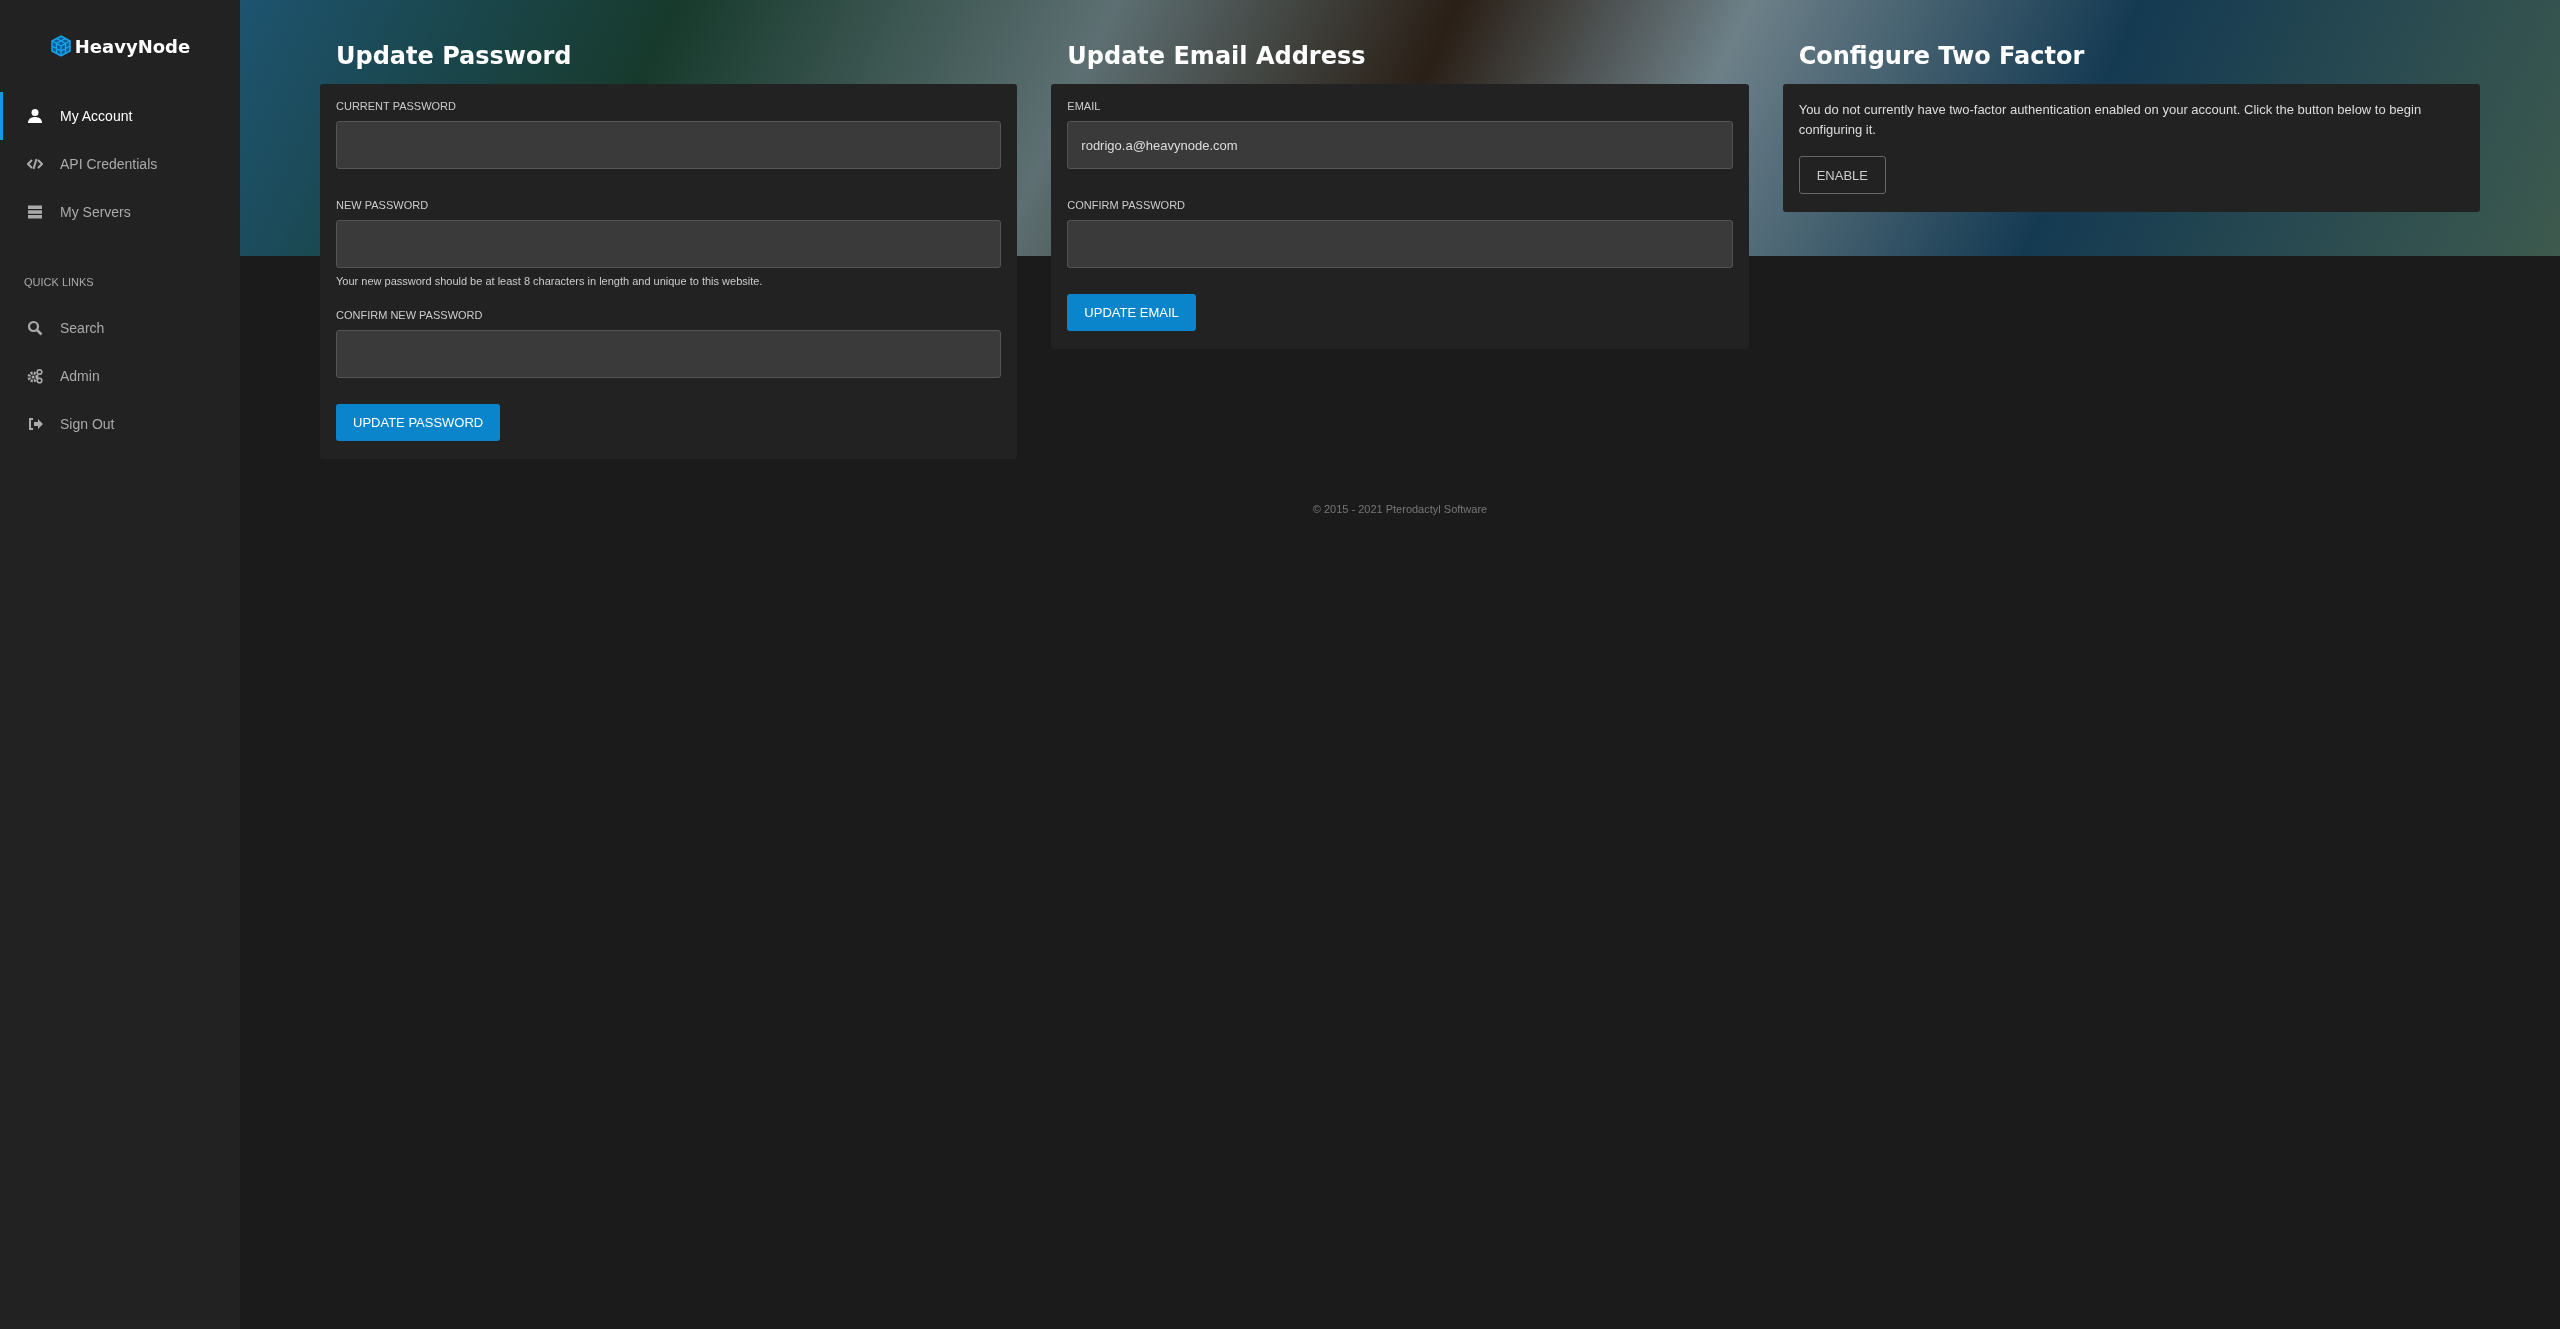  What do you see at coordinates (550, 281) in the screenshot?
I see `help-text: Your new password should be at least 8 characters in length and unique to this website.` at bounding box center [550, 281].